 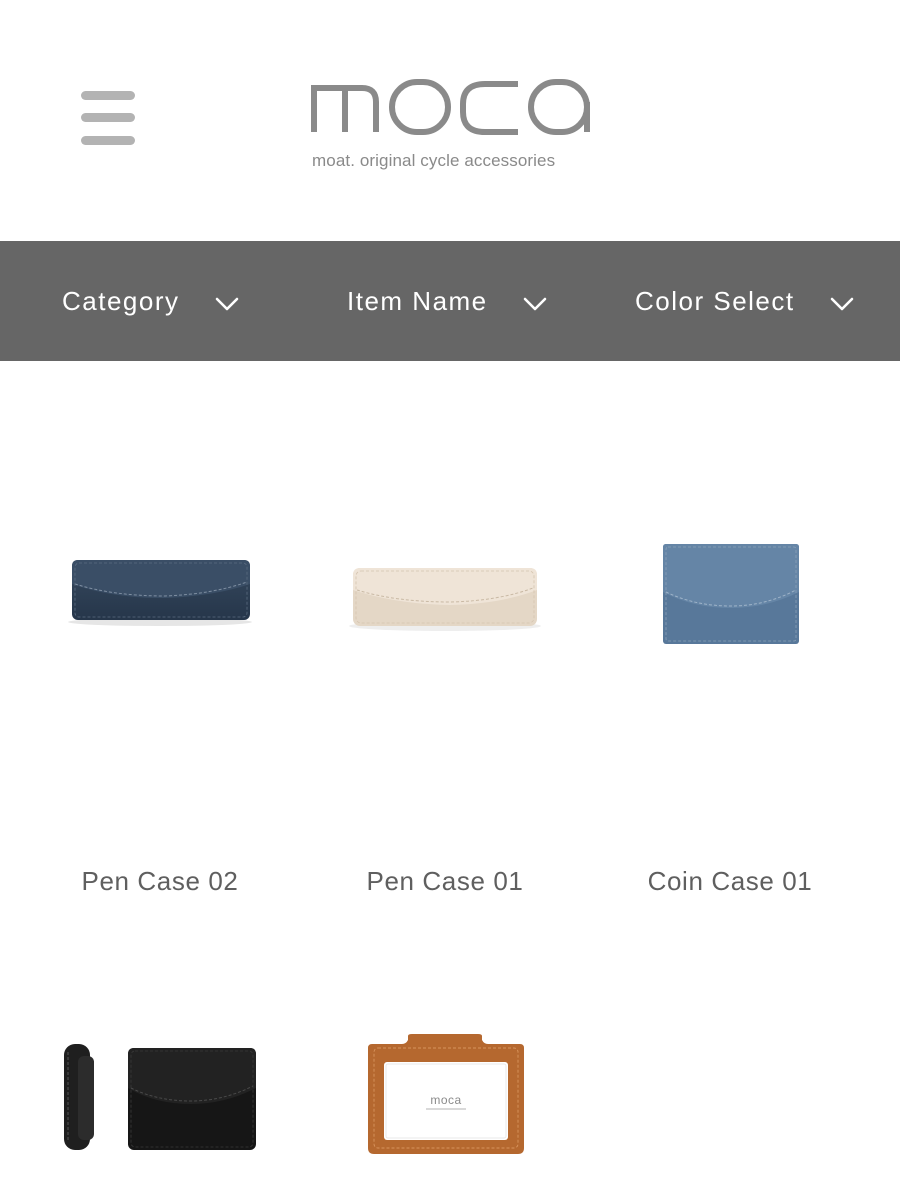 What do you see at coordinates (450, 107) in the screenshot?
I see `moca-logo-mark` at bounding box center [450, 107].